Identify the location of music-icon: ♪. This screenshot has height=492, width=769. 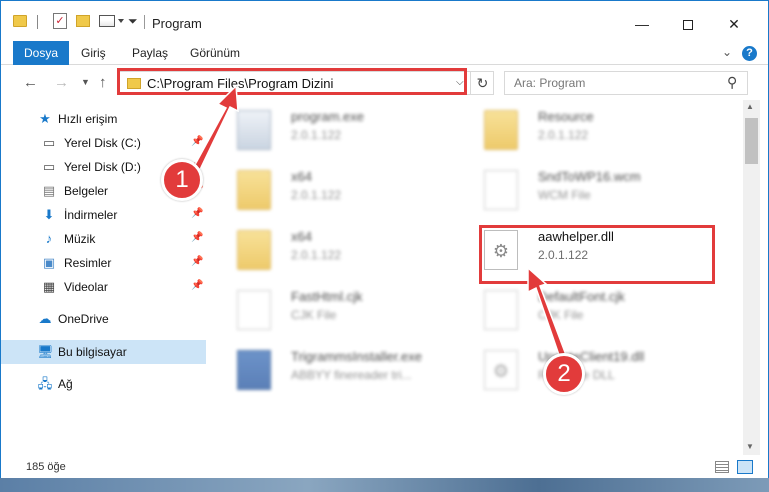
(49, 238).